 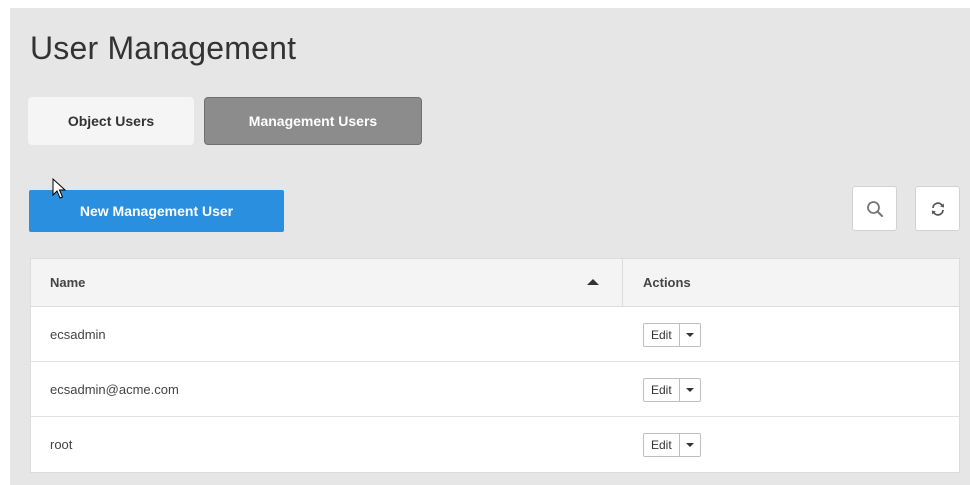 I want to click on table-row: root Edit, so click(x=495, y=444).